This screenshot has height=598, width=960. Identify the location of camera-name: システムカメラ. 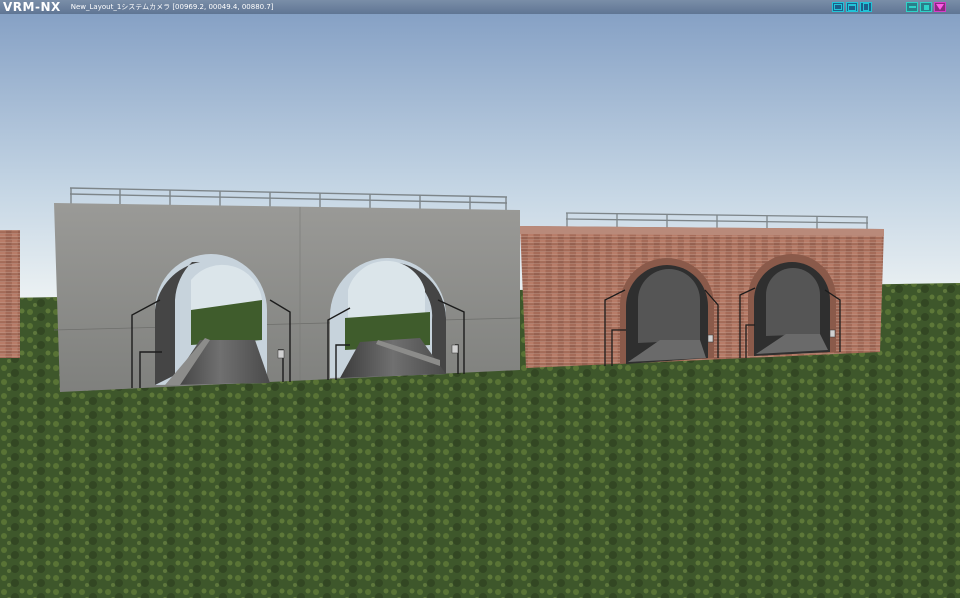
(146, 7).